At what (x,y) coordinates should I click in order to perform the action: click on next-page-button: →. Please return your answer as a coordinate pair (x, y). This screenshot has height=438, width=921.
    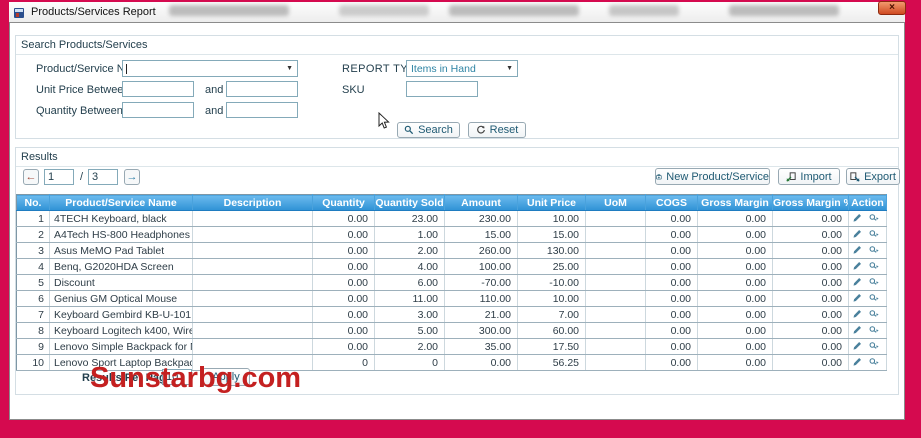
    Looking at the image, I should click on (132, 177).